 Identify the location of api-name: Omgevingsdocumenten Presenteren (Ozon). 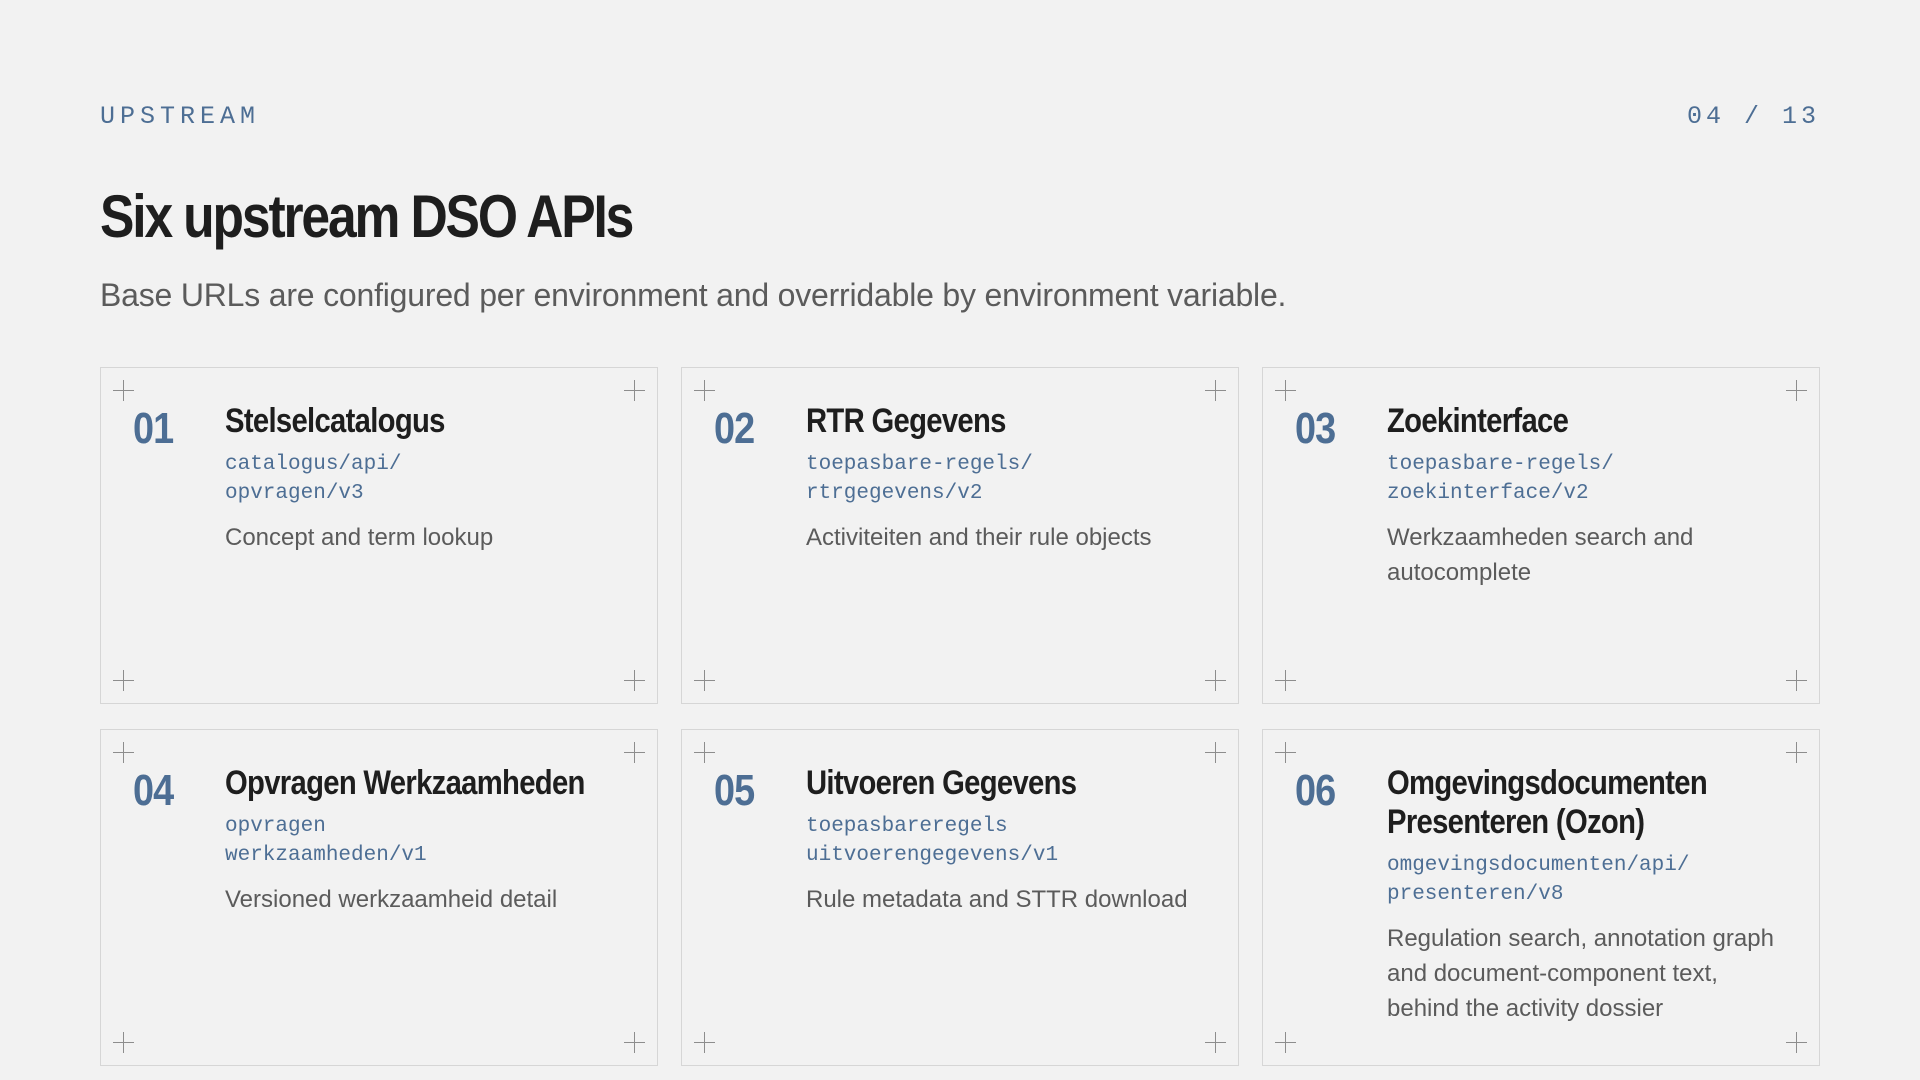
(1547, 802).